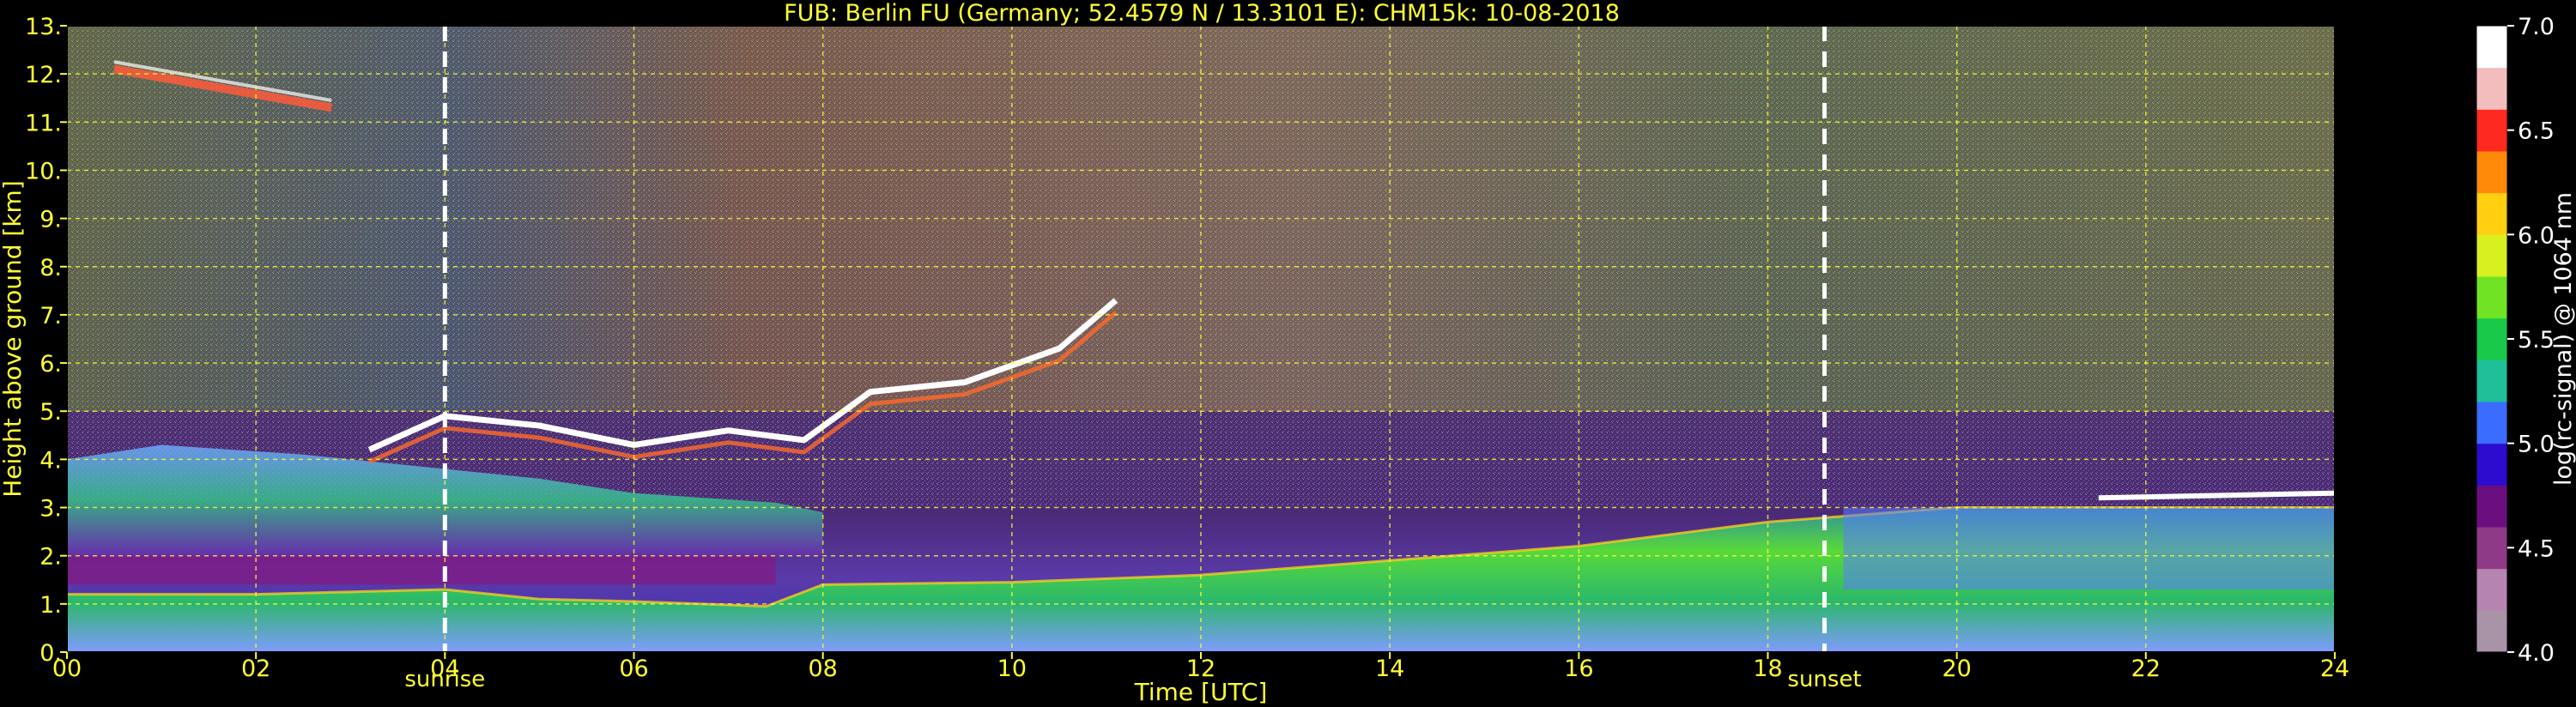 The width and height of the screenshot is (2576, 707). Describe the element at coordinates (444, 669) in the screenshot. I see `x-tick-label: 04` at that location.